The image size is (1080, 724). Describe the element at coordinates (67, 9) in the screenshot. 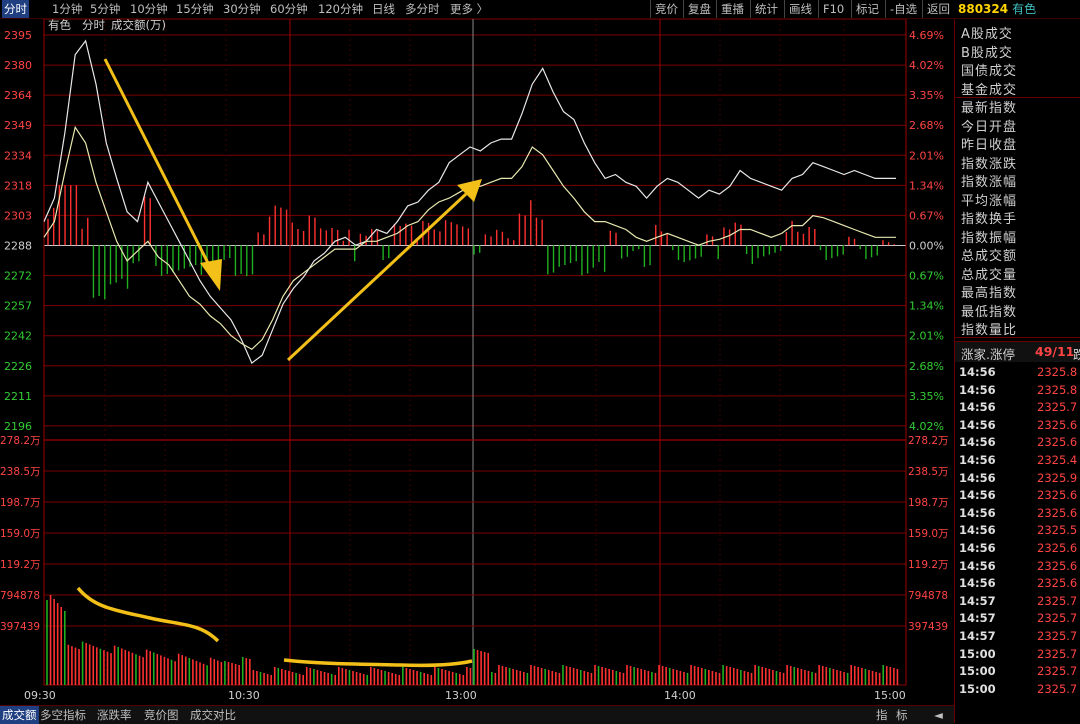

I see `tab-1min: 1分钟` at that location.